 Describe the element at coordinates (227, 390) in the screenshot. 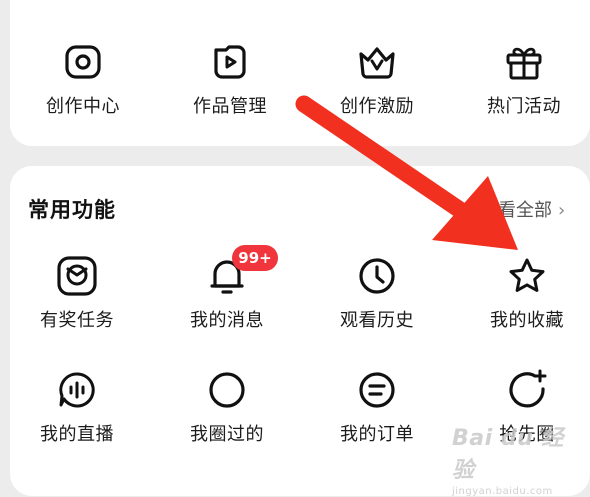

I see `circle-icon` at that location.